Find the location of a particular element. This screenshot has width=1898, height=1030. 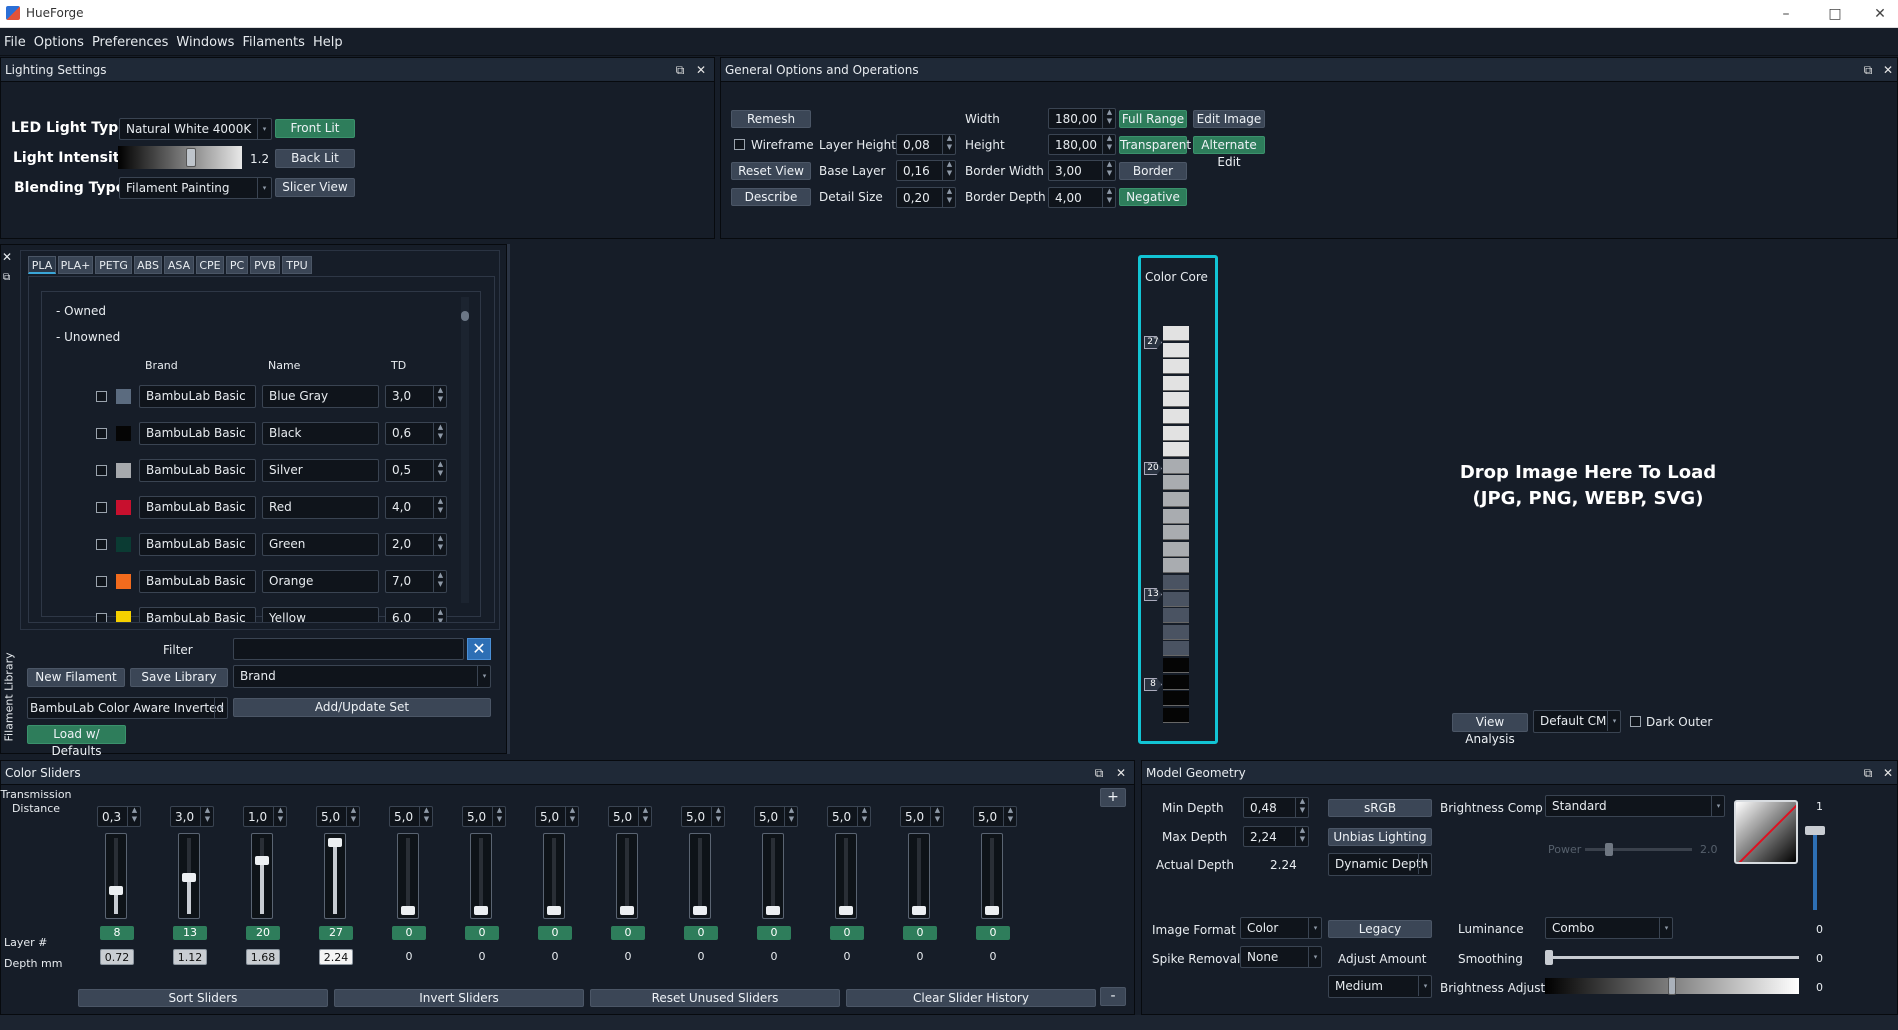

back-lit-button: Back Lit is located at coordinates (315, 158).